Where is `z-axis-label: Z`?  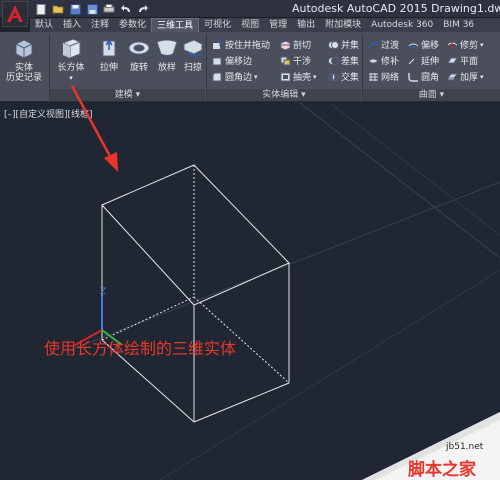 z-axis-label: Z is located at coordinates (103, 292).